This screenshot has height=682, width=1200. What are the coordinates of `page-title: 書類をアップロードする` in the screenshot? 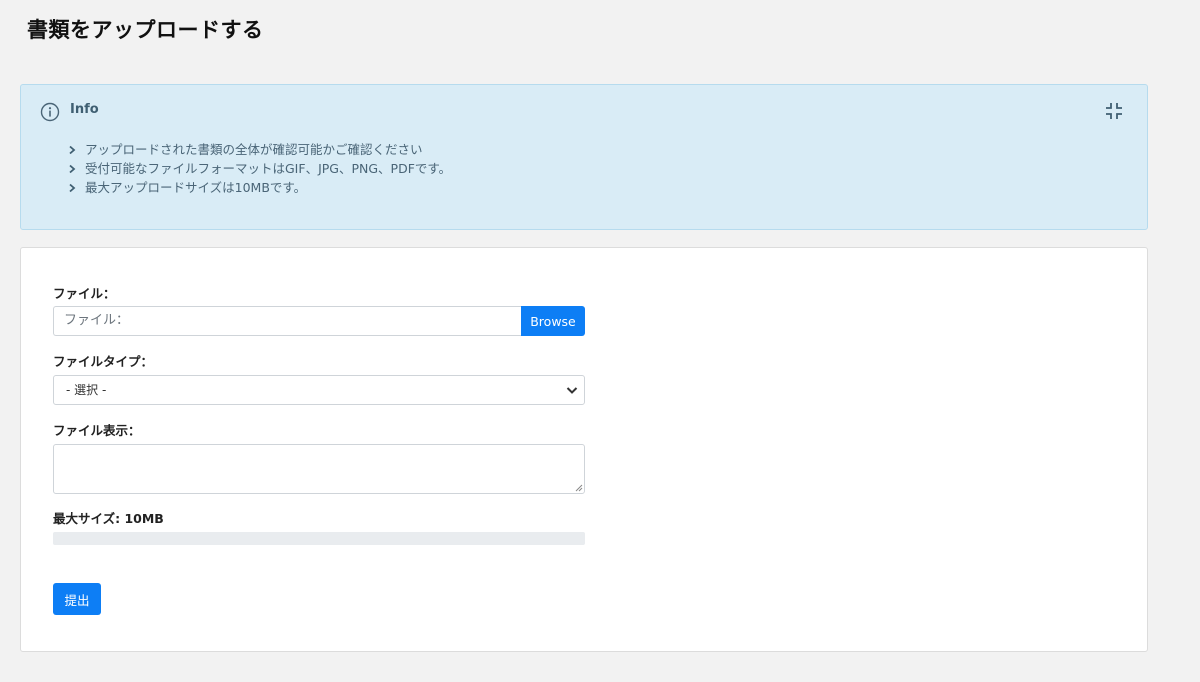 It's located at (145, 30).